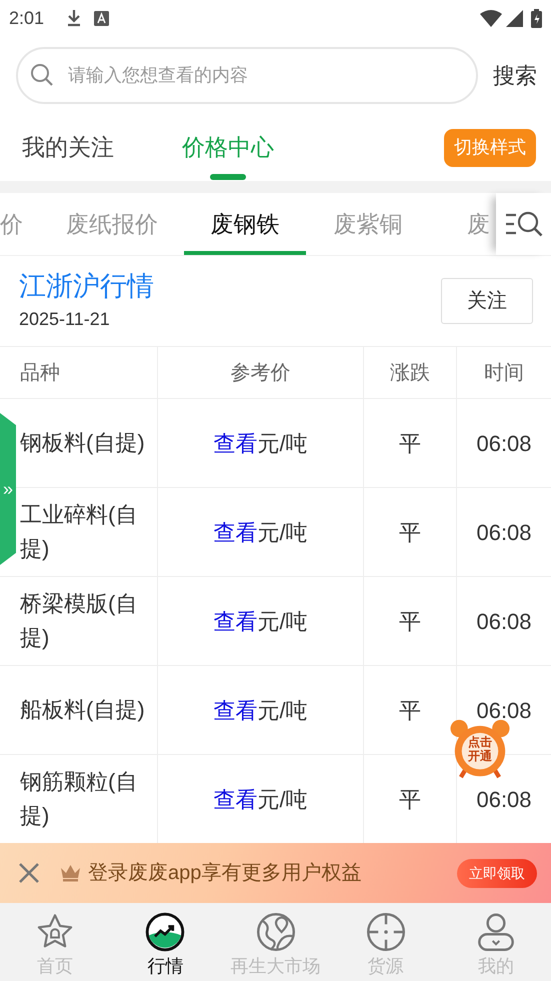 This screenshot has height=981, width=551. Describe the element at coordinates (29, 873) in the screenshot. I see `close-icon` at that location.